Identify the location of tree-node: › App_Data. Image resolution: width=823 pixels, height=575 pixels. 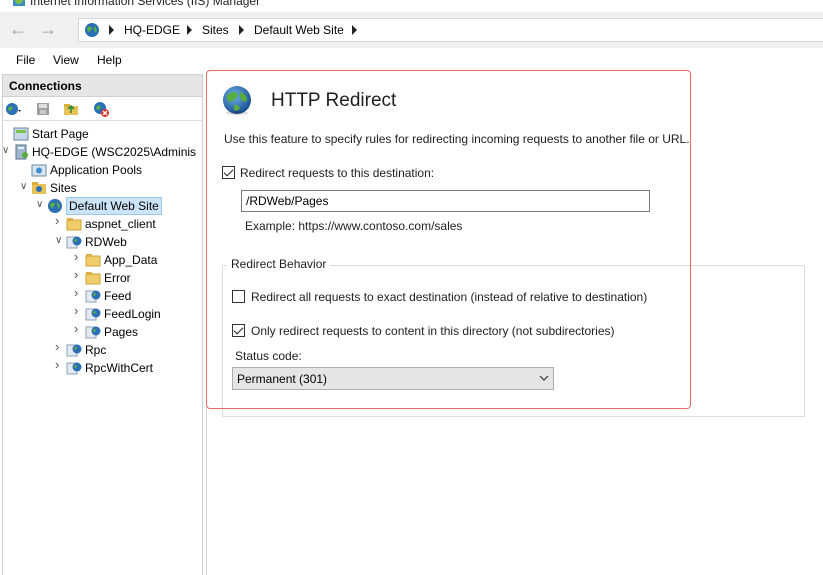
(102, 259).